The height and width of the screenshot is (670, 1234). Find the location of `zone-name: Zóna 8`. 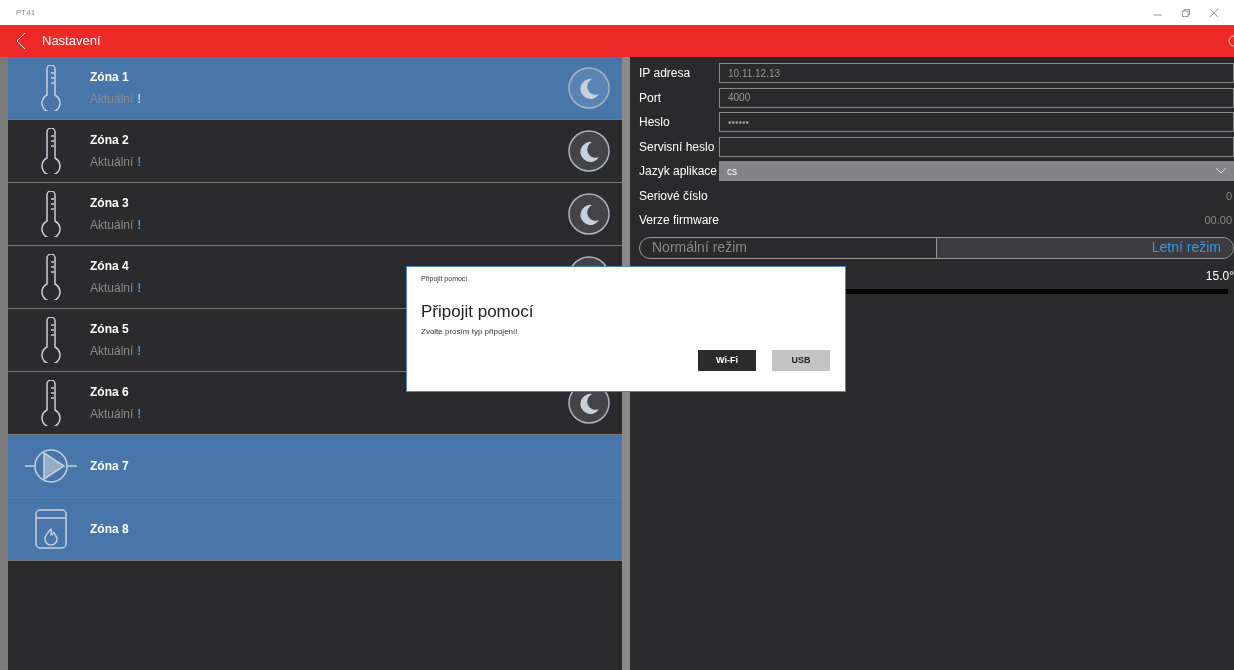

zone-name: Zóna 8 is located at coordinates (109, 529).